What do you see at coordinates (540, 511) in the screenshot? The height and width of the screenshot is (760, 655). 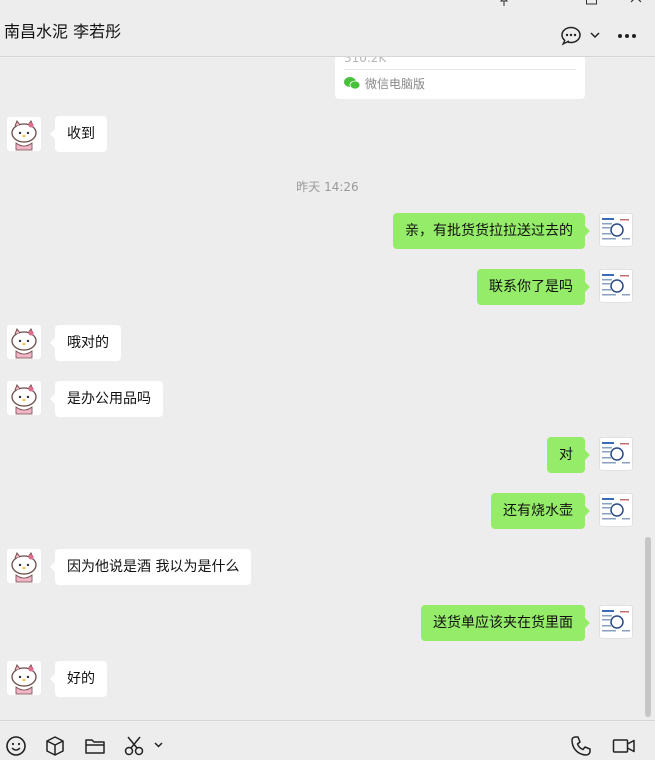 I see `message-bubble: 还有烧水壶` at bounding box center [540, 511].